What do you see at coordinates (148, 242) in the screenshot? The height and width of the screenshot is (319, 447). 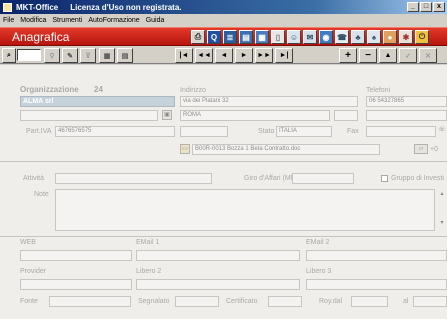 I see `email1-label: EMail 1` at bounding box center [148, 242].